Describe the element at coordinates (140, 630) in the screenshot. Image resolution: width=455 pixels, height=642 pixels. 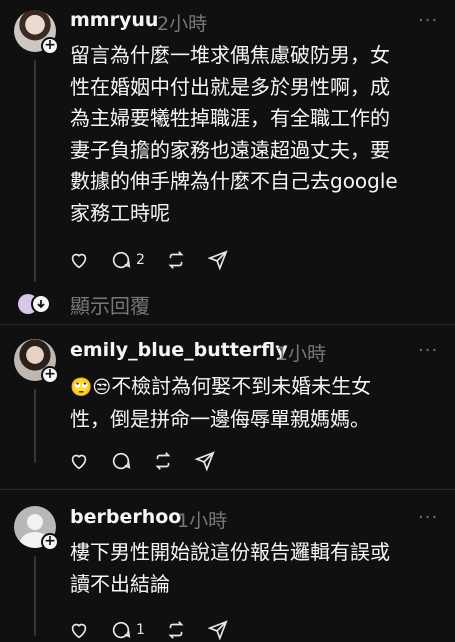
I see `reply-count: 1` at that location.